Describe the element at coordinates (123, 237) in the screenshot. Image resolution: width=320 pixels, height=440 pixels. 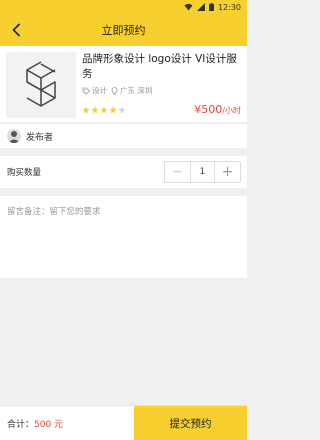
I see `remark-input: 留言备注：留下您的要求` at that location.